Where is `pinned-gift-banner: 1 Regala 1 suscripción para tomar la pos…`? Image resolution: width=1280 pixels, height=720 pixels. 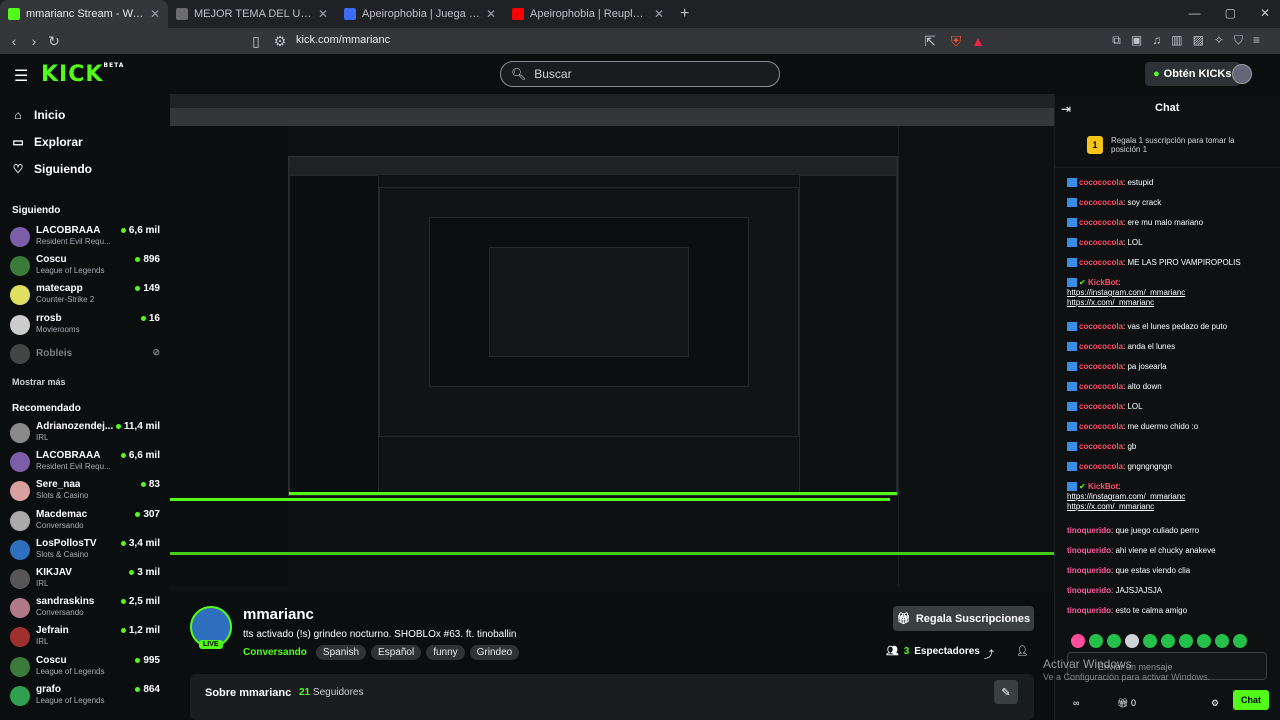 pinned-gift-banner: 1 Regala 1 suscripción para tomar la pos… is located at coordinates (1167, 147).